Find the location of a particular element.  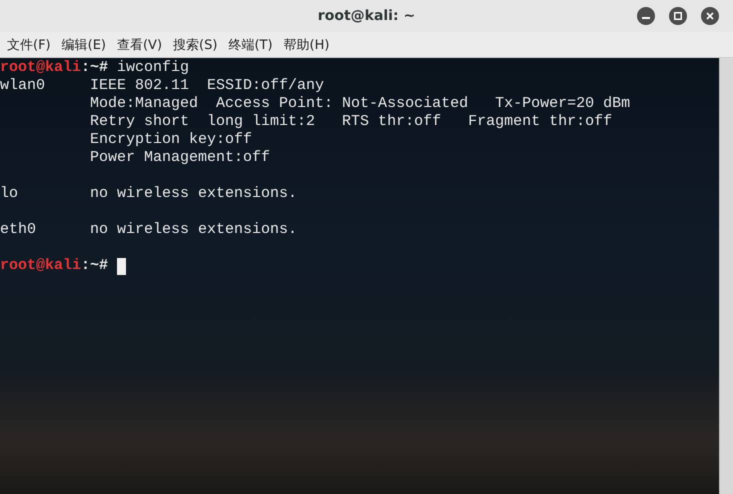

close-icon is located at coordinates (710, 16).